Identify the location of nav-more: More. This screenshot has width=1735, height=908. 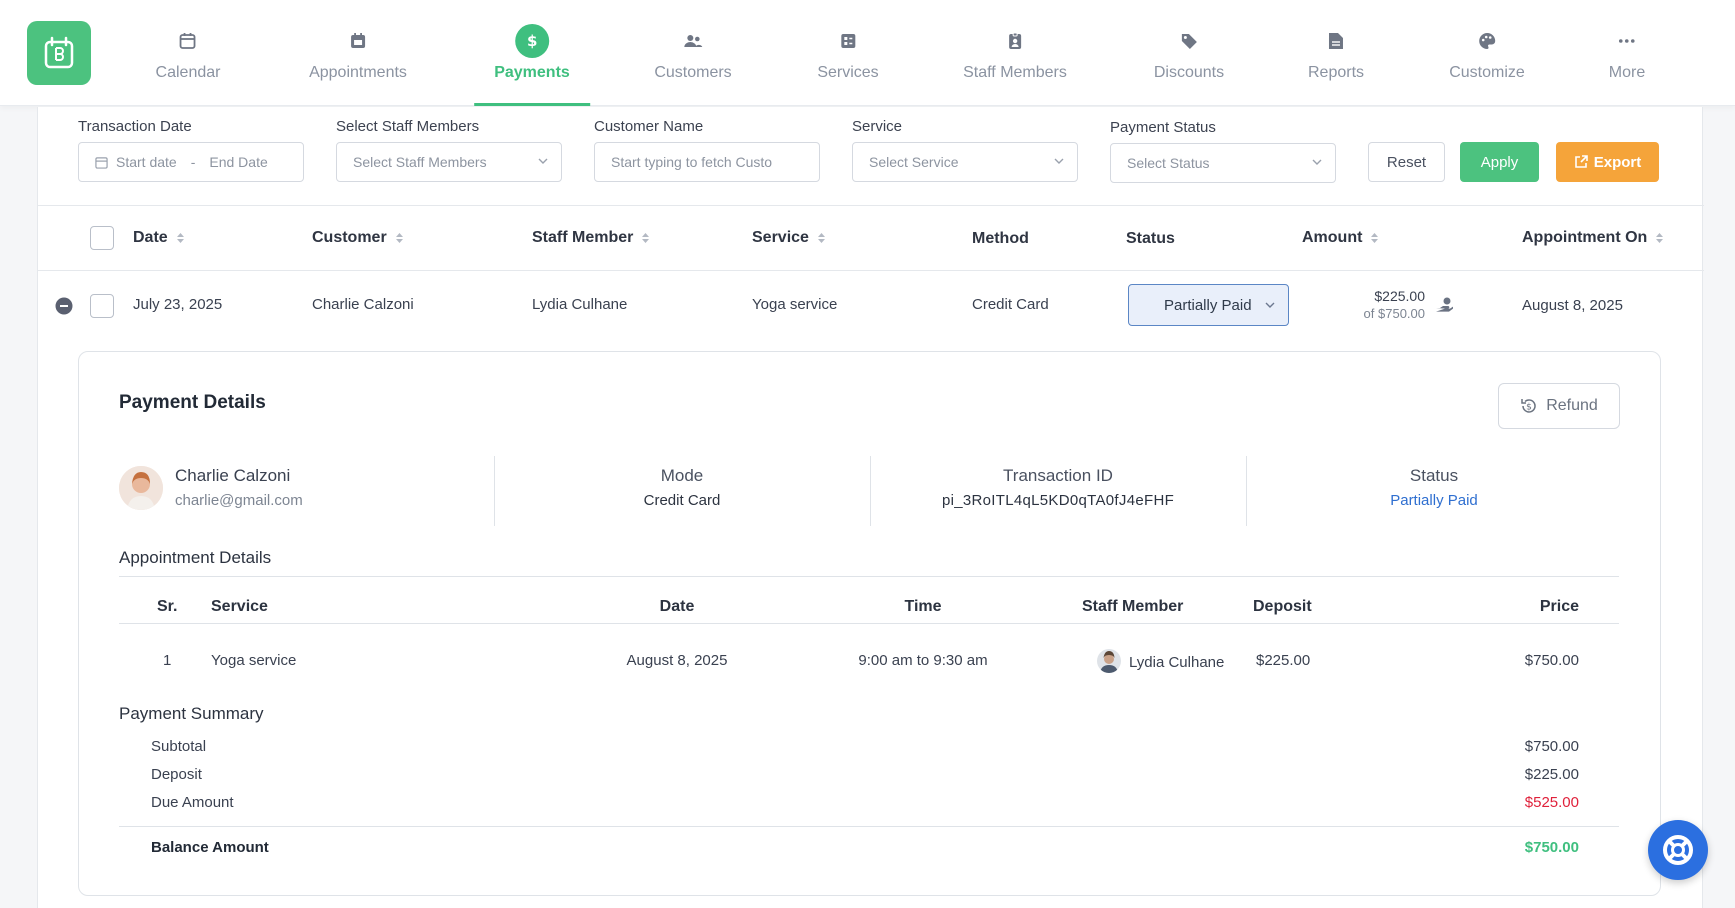
(1627, 53).